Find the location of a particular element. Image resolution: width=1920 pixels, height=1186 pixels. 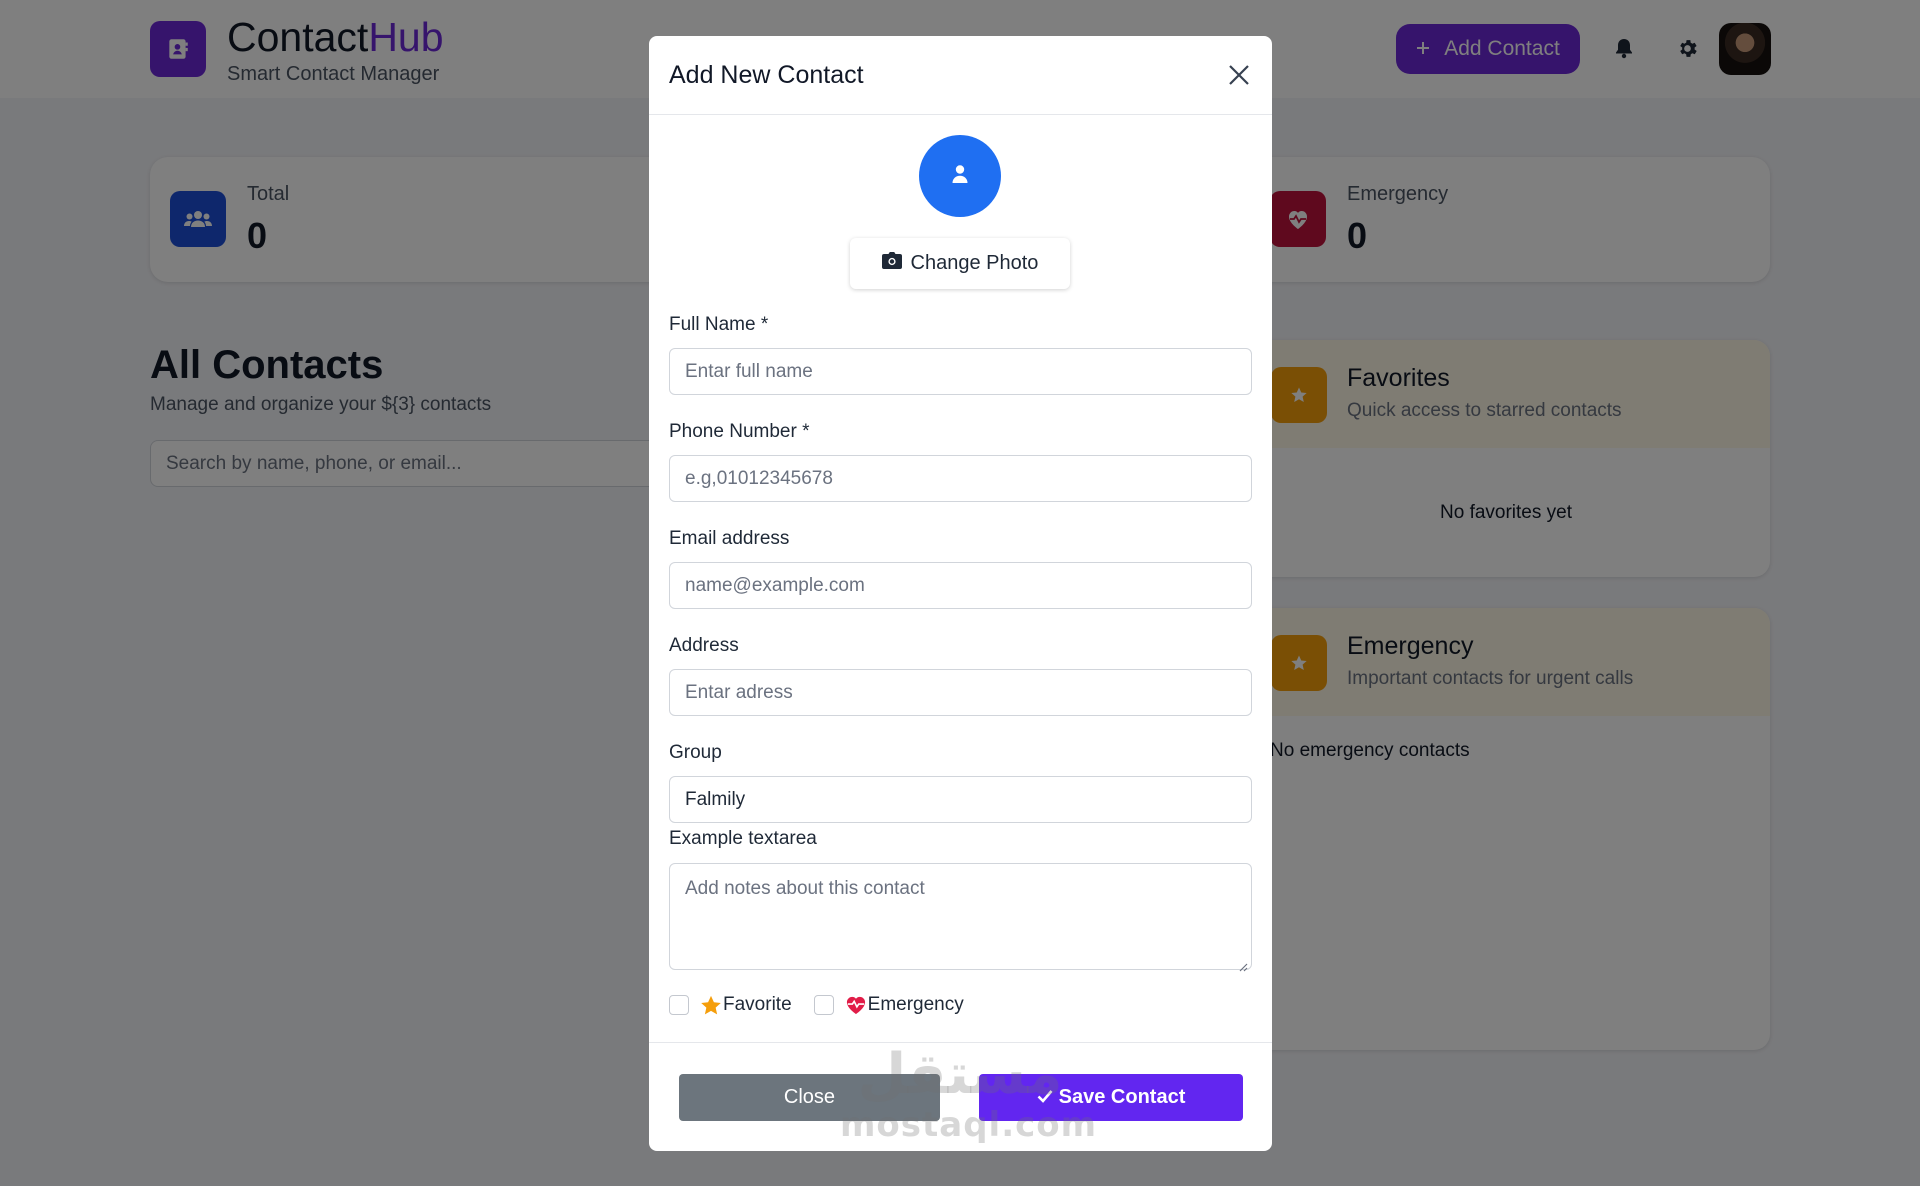

full-name-input: Entar full name is located at coordinates (960, 371).